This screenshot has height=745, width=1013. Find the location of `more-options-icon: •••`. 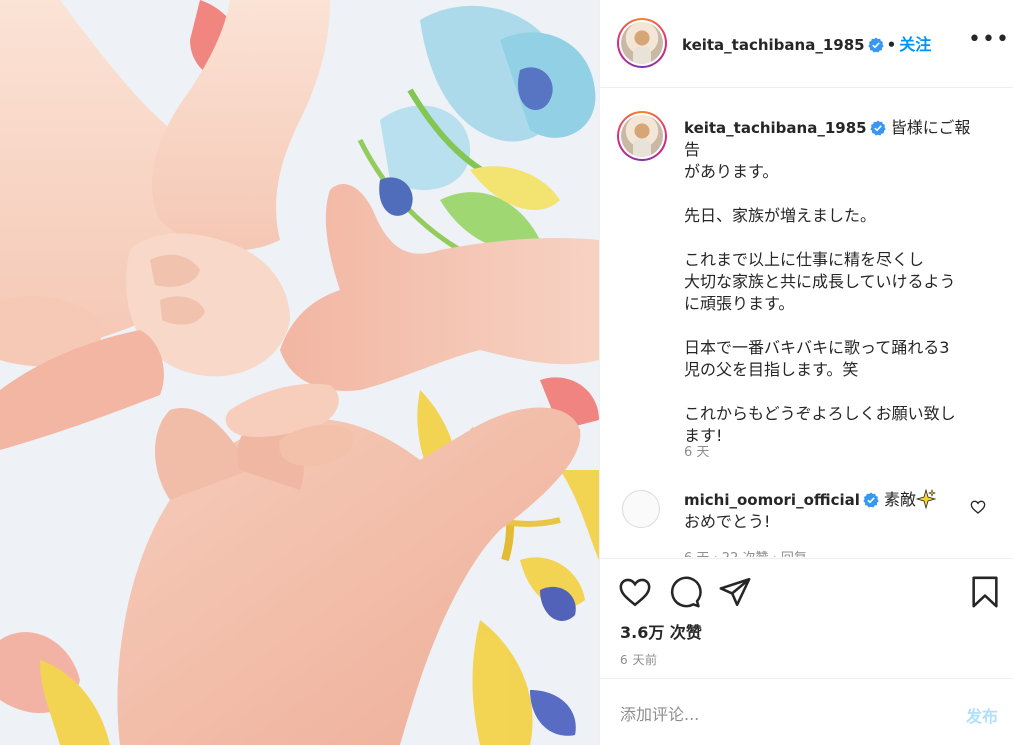

more-options-icon: ••• is located at coordinates (988, 43).